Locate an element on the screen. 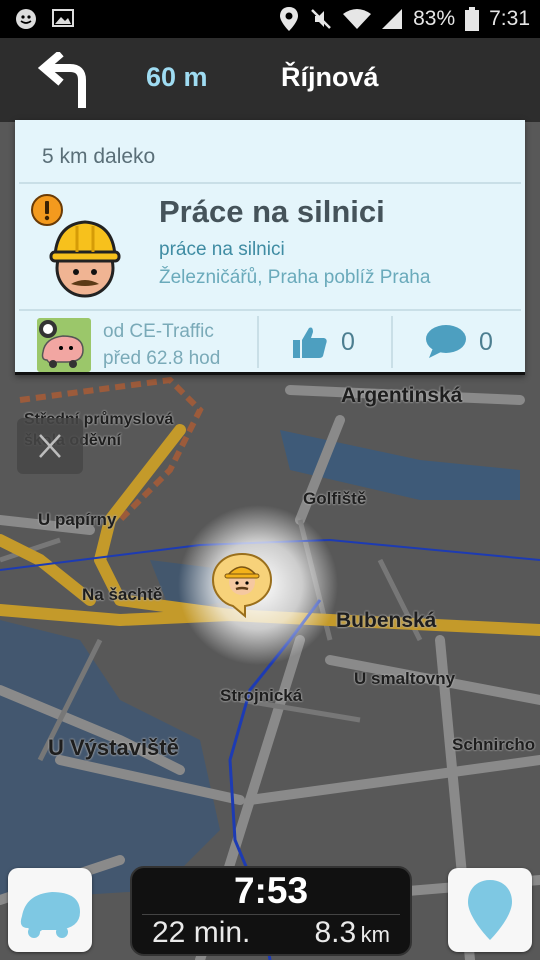  waze-source-icon is located at coordinates (64, 345).